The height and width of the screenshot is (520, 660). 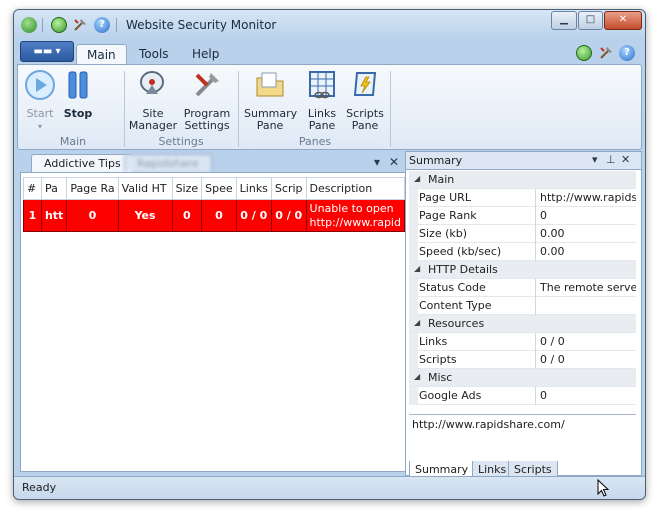 What do you see at coordinates (441, 179) in the screenshot?
I see `category-label: Main` at bounding box center [441, 179].